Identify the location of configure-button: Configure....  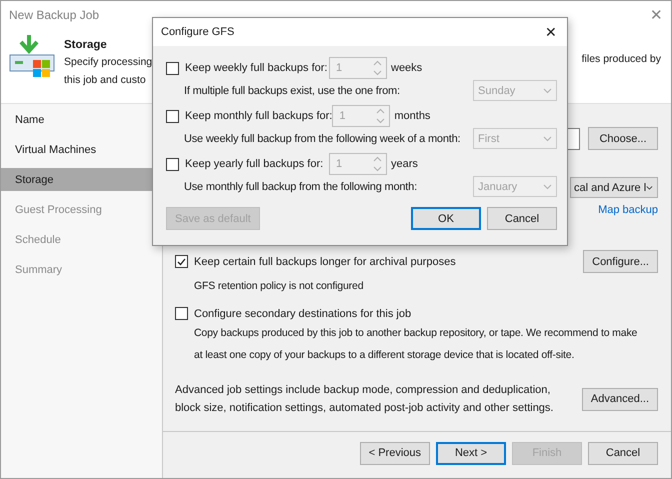
(620, 261).